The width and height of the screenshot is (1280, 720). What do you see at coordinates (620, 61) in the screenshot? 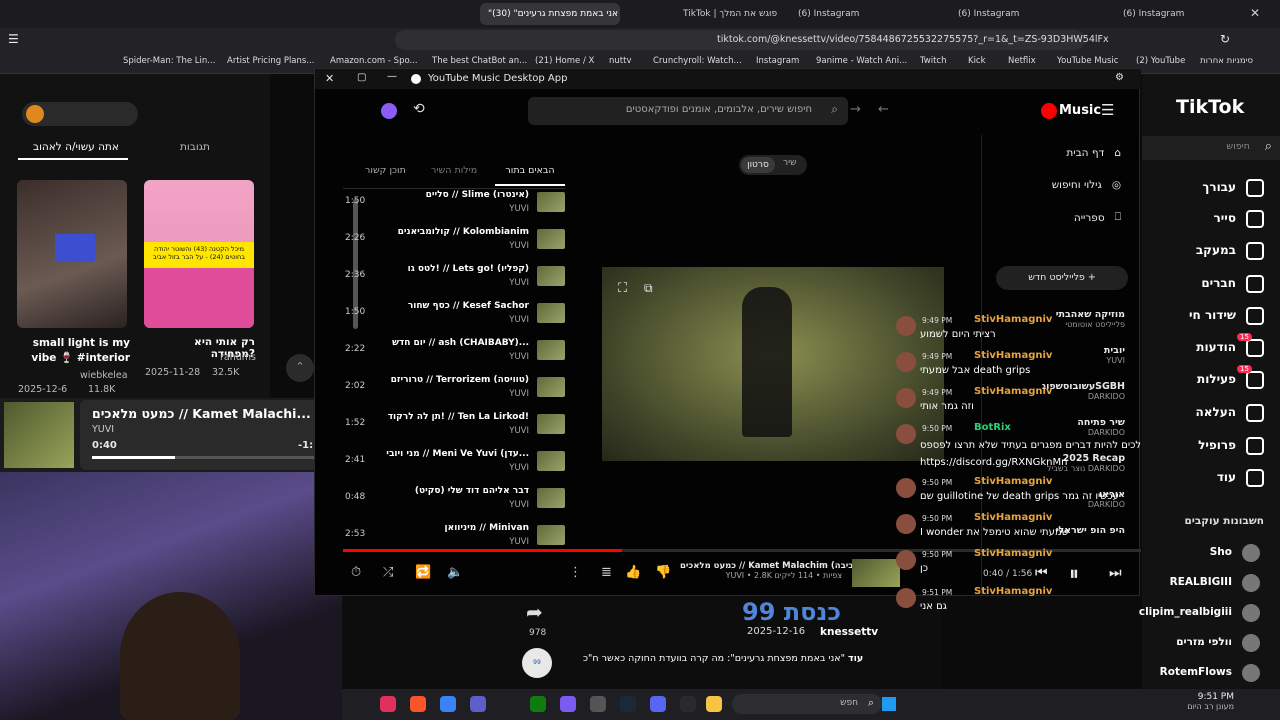
I see `bookmark-item: nuttv` at bounding box center [620, 61].